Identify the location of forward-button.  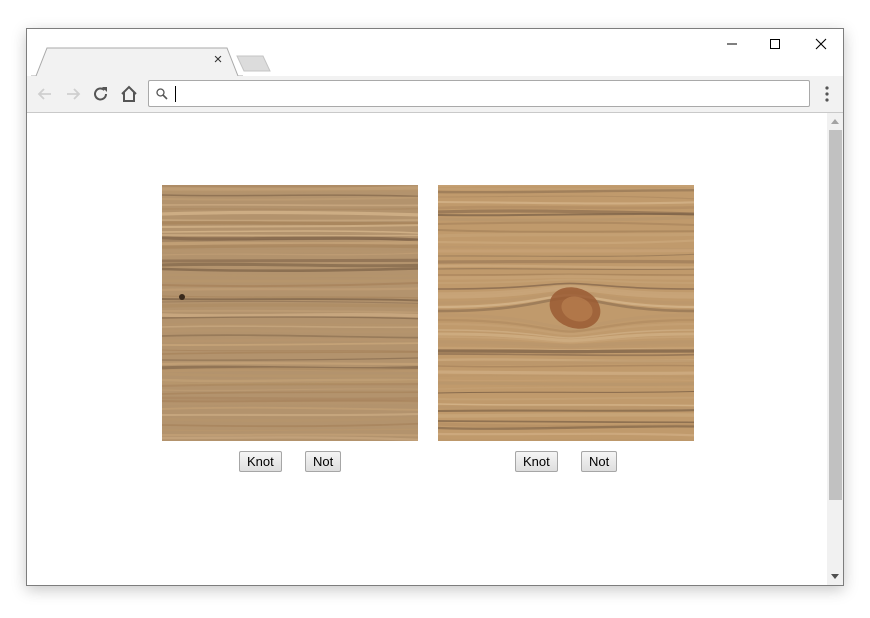
(73, 94).